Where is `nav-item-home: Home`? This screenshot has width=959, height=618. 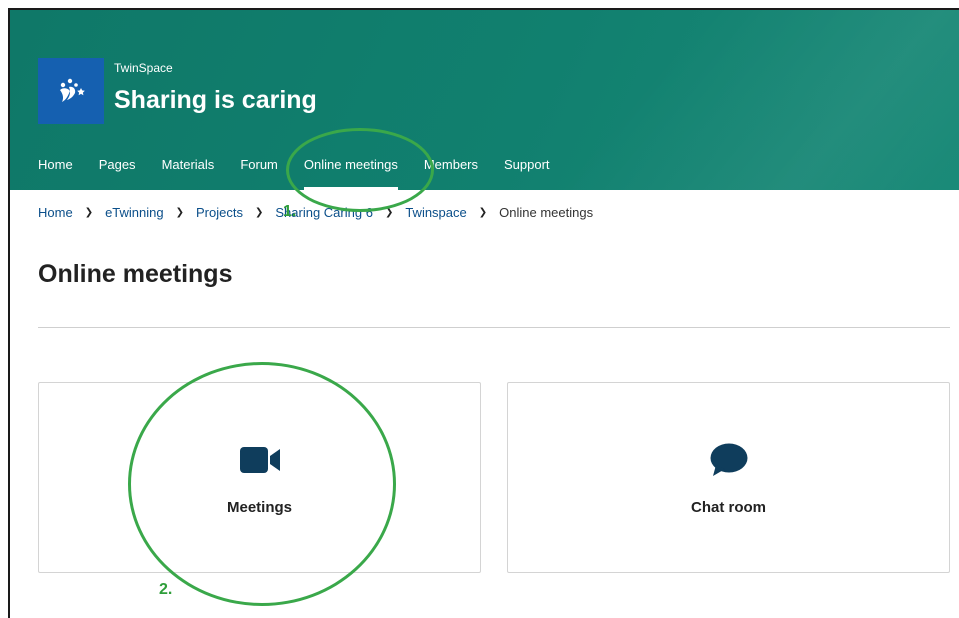 nav-item-home: Home is located at coordinates (55, 173).